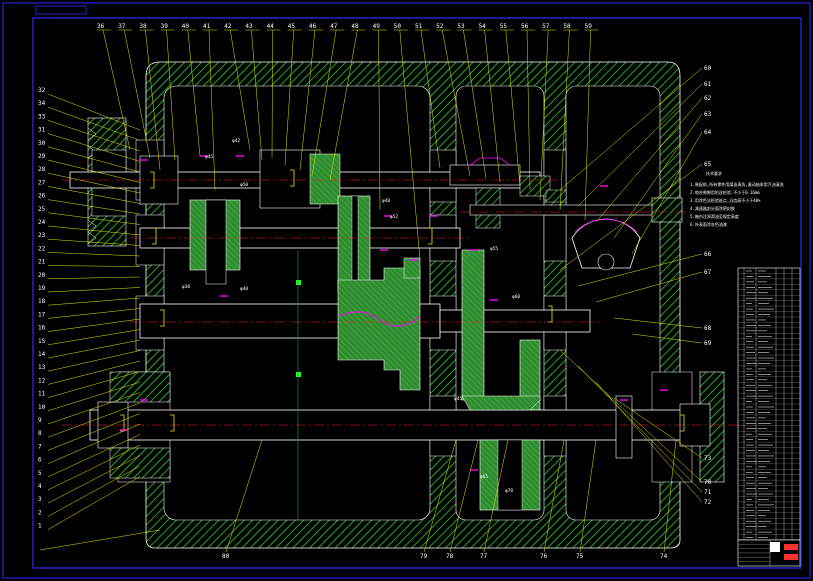  Describe the element at coordinates (313, 26) in the screenshot. I see `callout-number: 46` at that location.